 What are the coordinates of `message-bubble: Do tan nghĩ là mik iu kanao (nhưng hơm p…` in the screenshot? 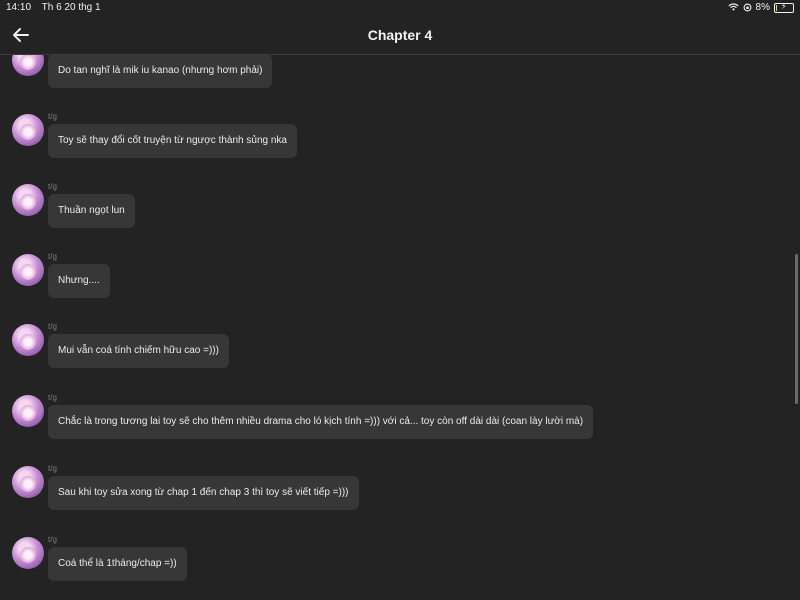 It's located at (160, 71).